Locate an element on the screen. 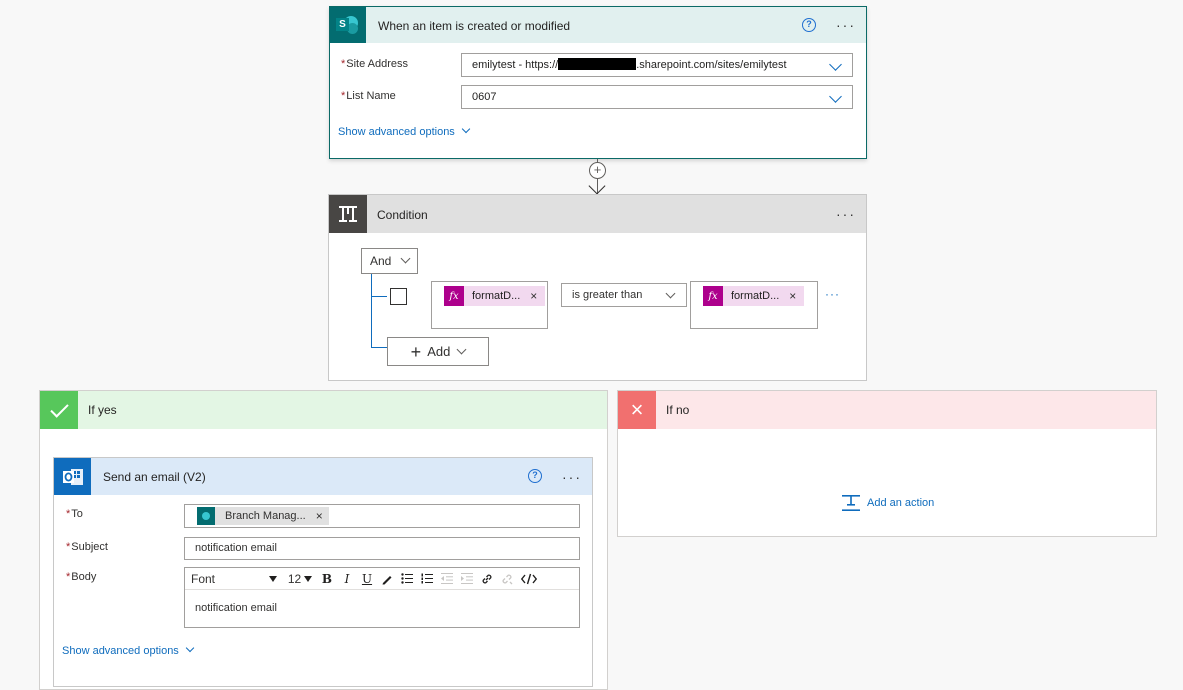 The width and height of the screenshot is (1183, 690). bold-icon: B is located at coordinates (327, 579).